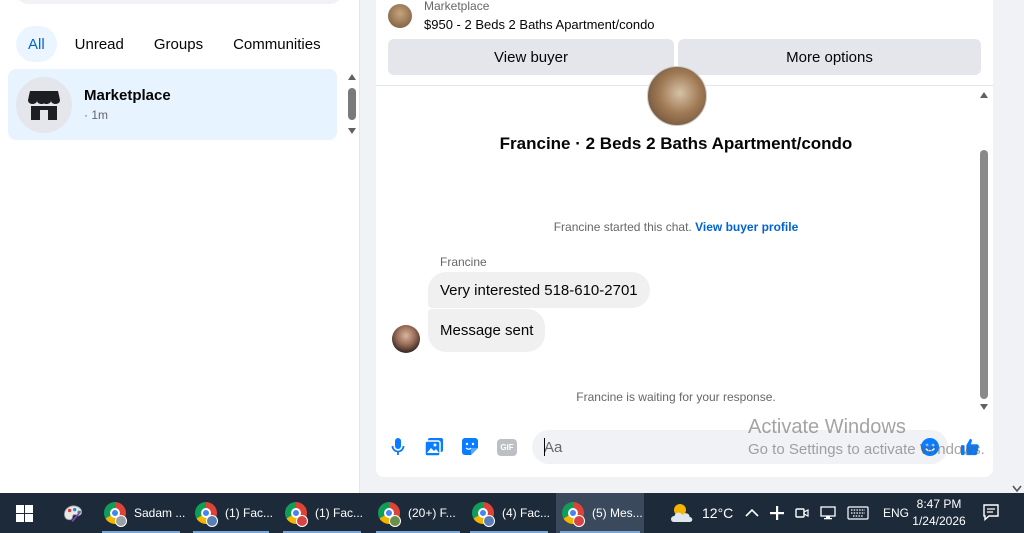 This screenshot has height=533, width=1024. I want to click on message-composer: GIF, so click(684, 447).